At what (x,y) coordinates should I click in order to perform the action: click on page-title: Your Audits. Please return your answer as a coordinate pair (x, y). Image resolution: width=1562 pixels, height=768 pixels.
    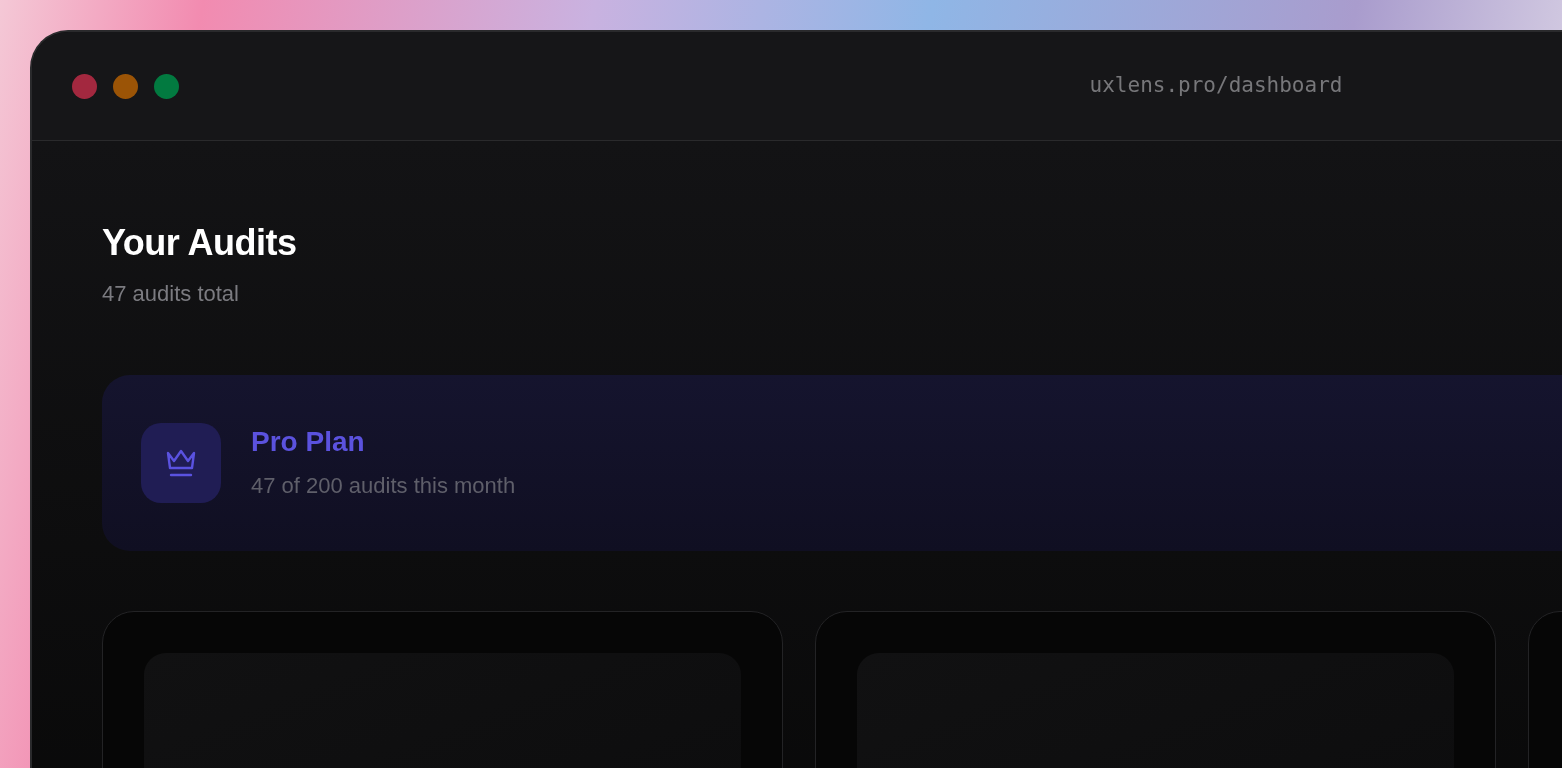
    Looking at the image, I should click on (200, 243).